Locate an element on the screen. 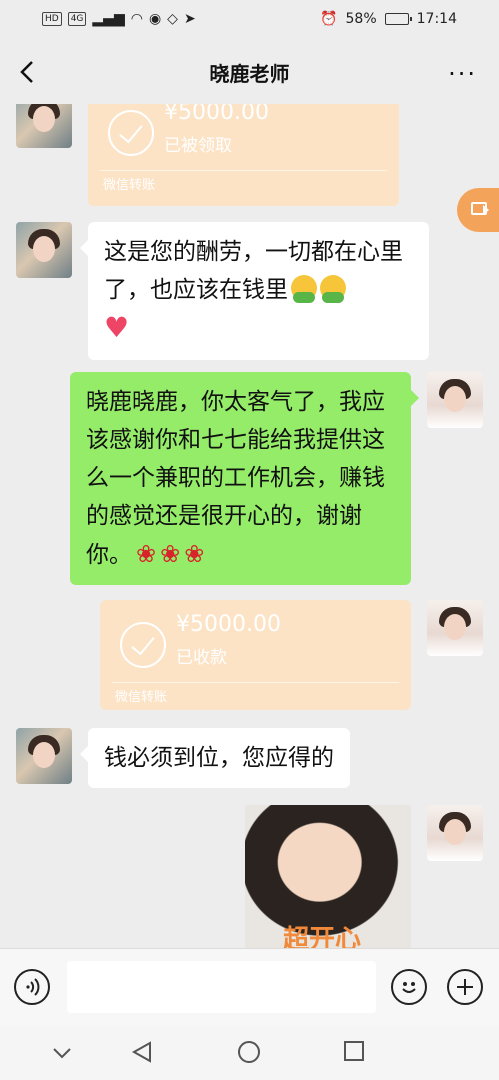 This screenshot has width=499, height=1080. location-icon: ➤ is located at coordinates (189, 19).